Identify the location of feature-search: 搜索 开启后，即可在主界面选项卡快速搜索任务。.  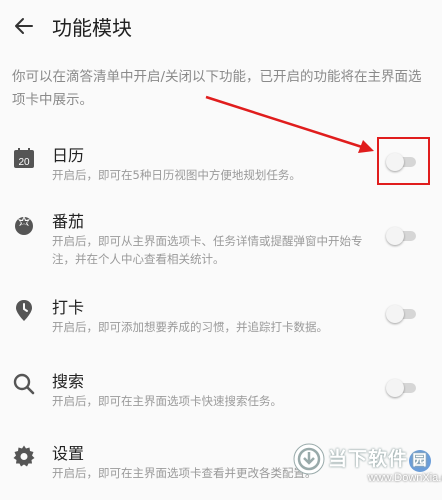
(221, 402).